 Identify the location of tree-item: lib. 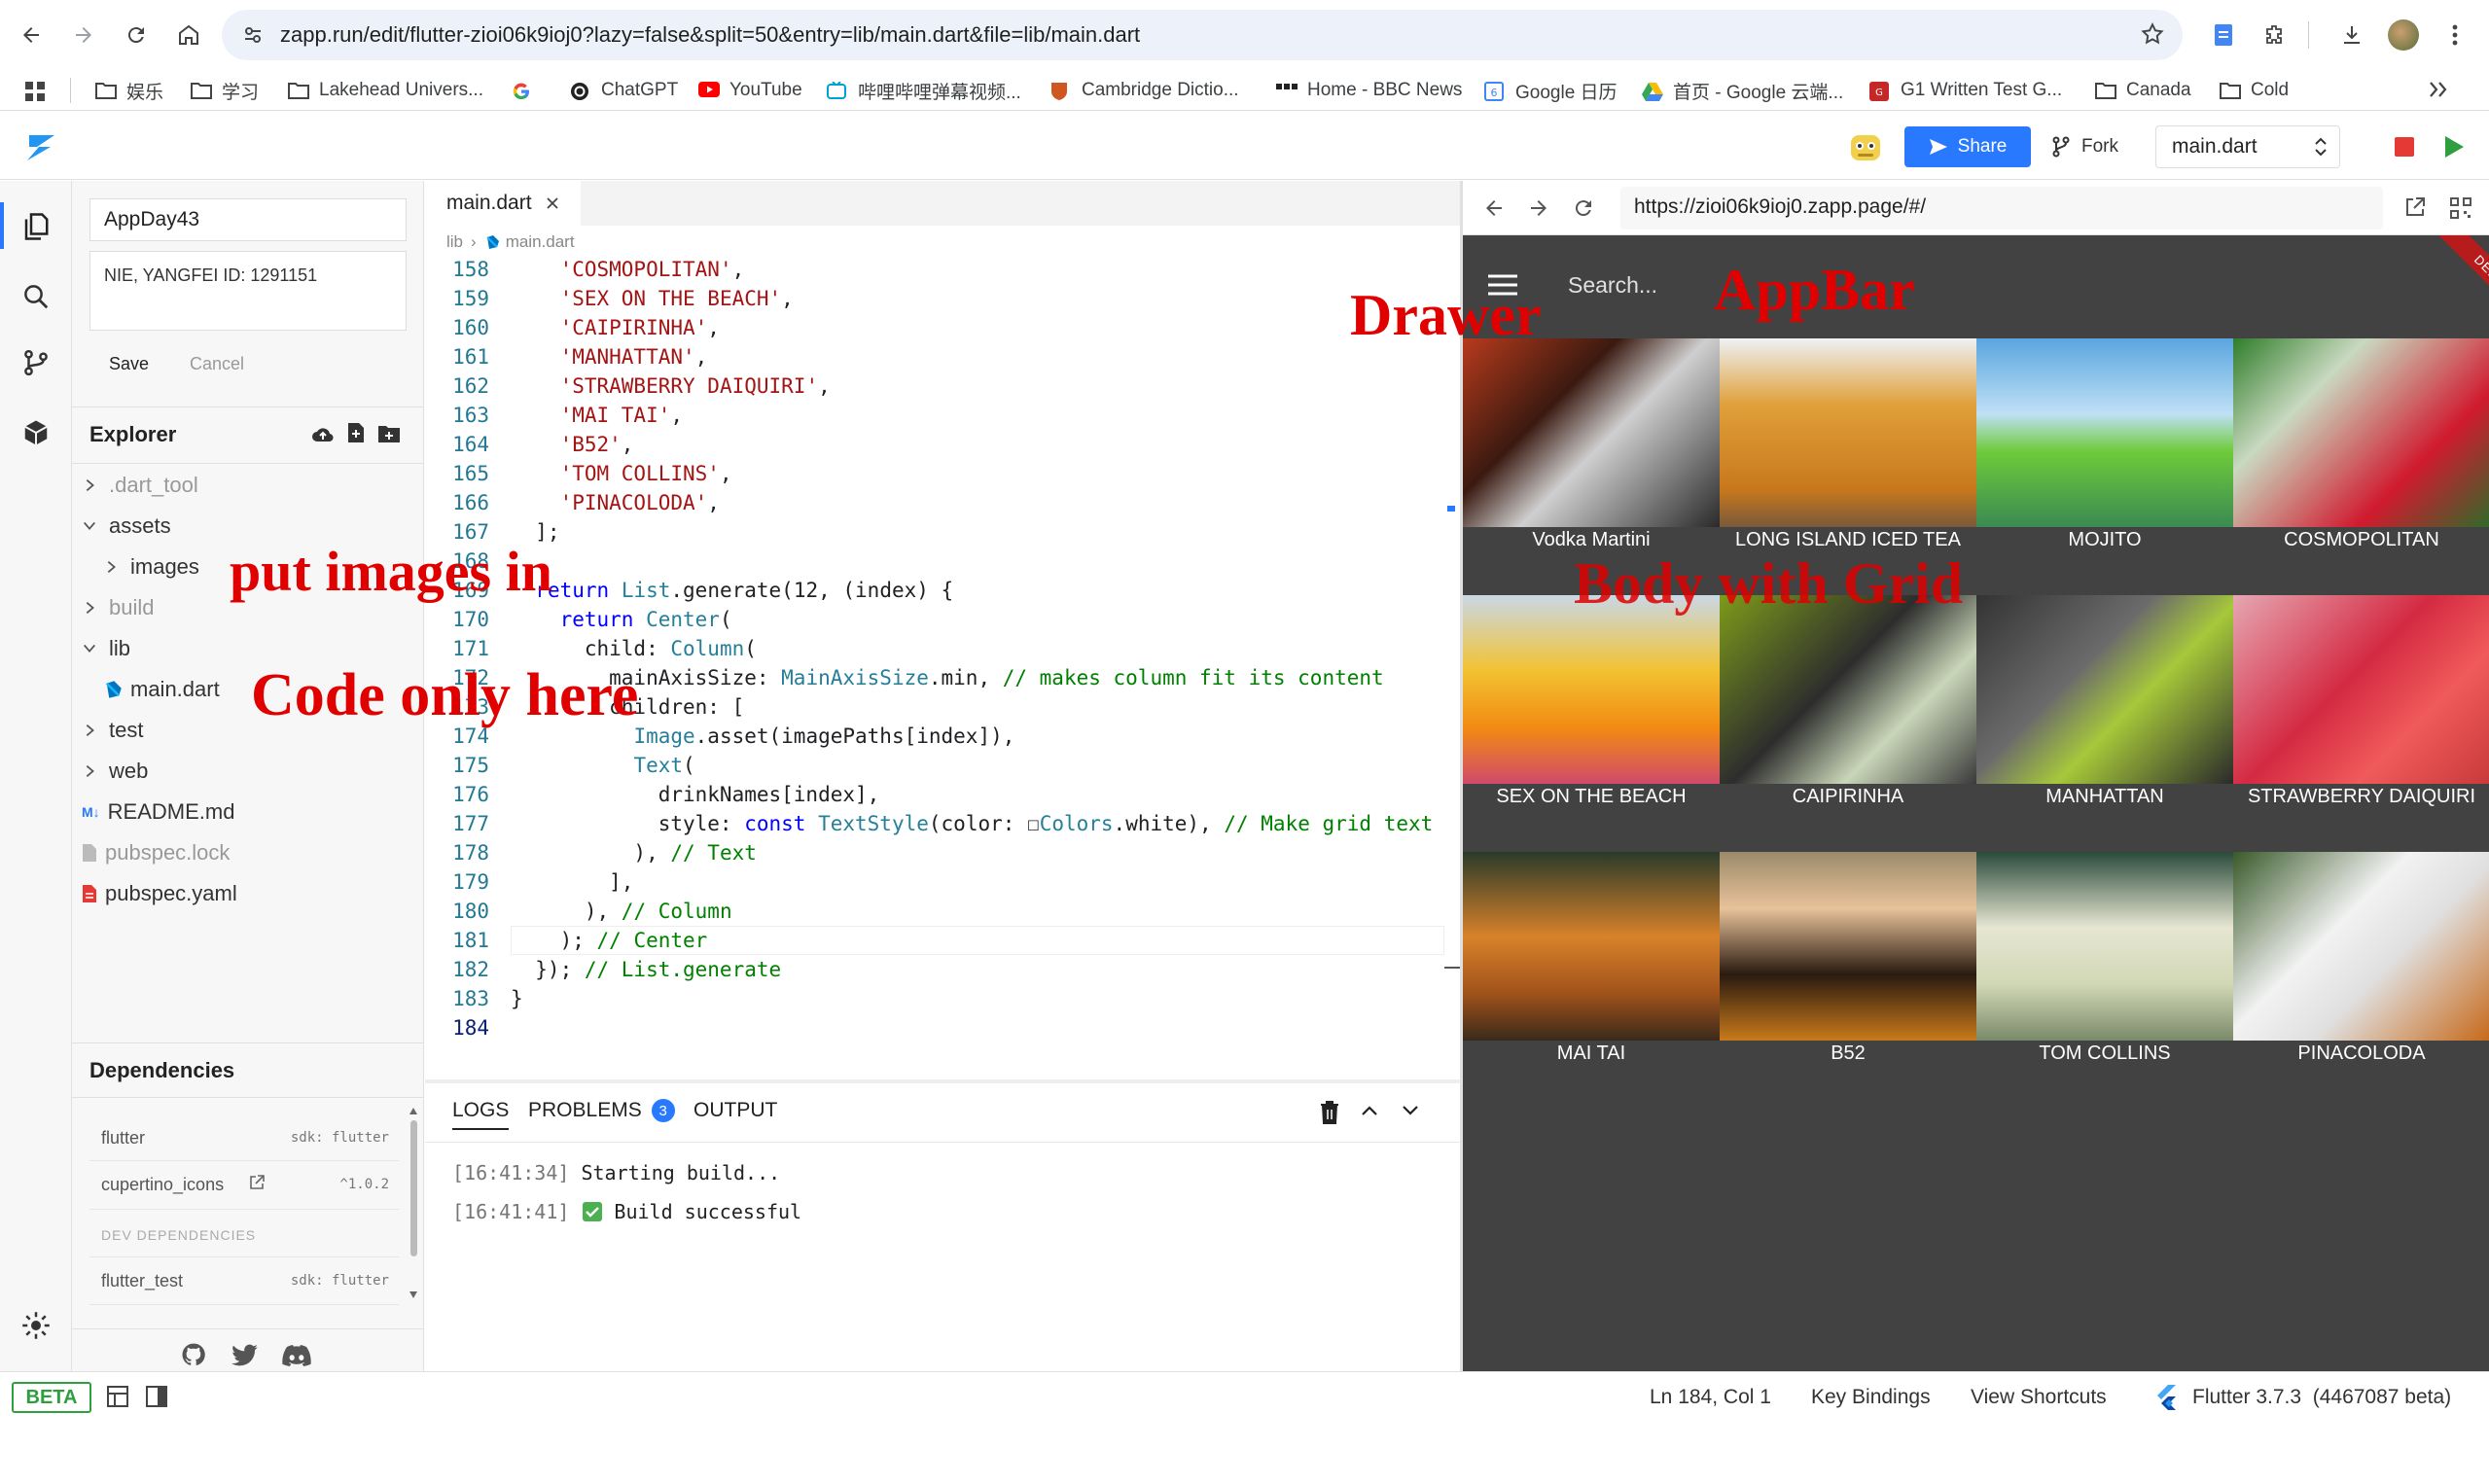
(101, 649).